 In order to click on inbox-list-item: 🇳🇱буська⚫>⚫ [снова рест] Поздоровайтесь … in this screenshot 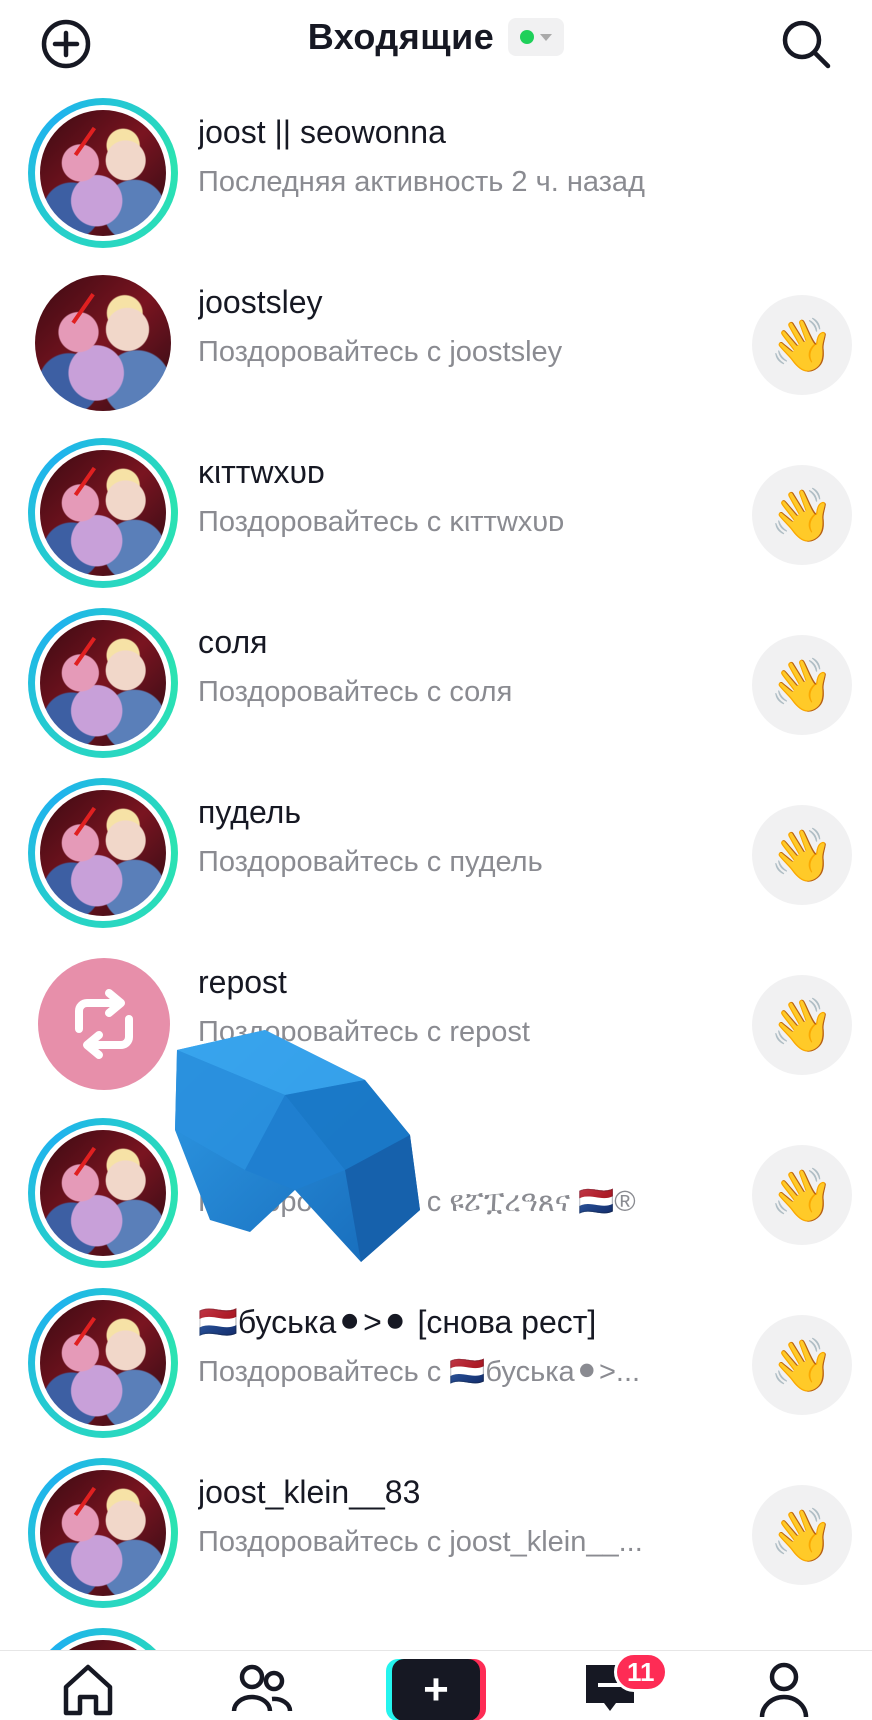, I will do `click(436, 1361)`.